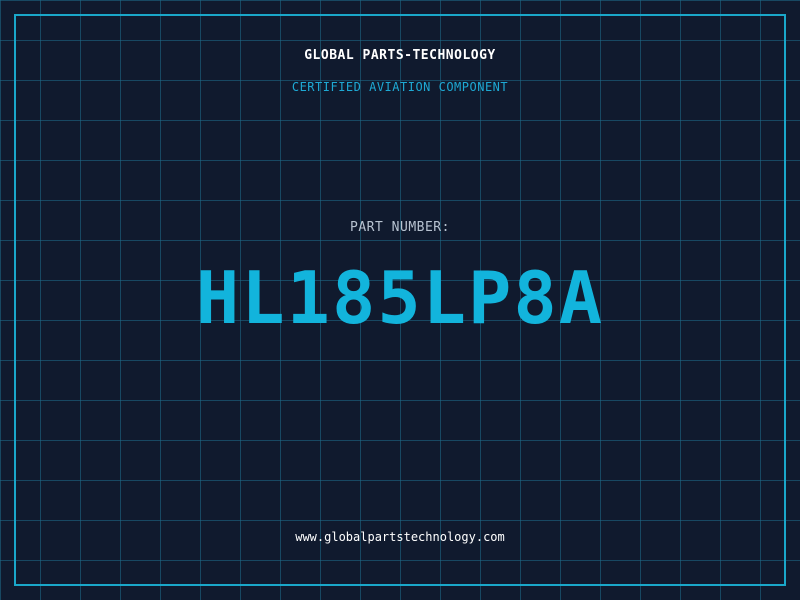 The height and width of the screenshot is (600, 800). Describe the element at coordinates (400, 537) in the screenshot. I see `website-url: www.globalpartstechnology.com` at that location.